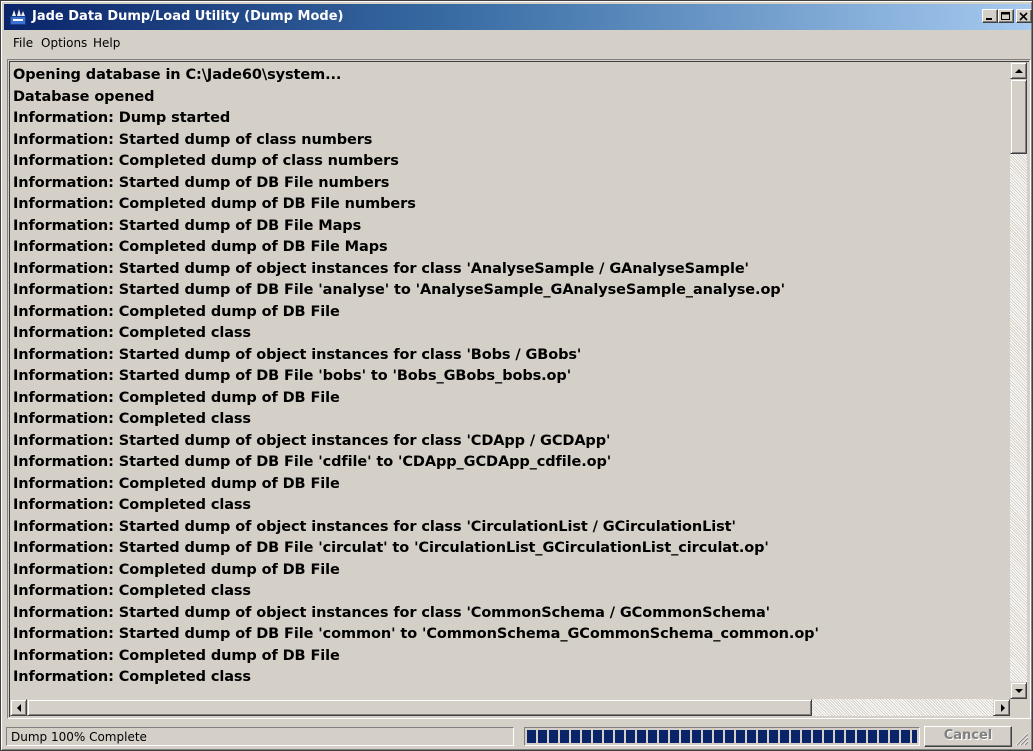 This screenshot has width=1033, height=751. Describe the element at coordinates (968, 736) in the screenshot. I see `cancel-button: Cancel` at that location.